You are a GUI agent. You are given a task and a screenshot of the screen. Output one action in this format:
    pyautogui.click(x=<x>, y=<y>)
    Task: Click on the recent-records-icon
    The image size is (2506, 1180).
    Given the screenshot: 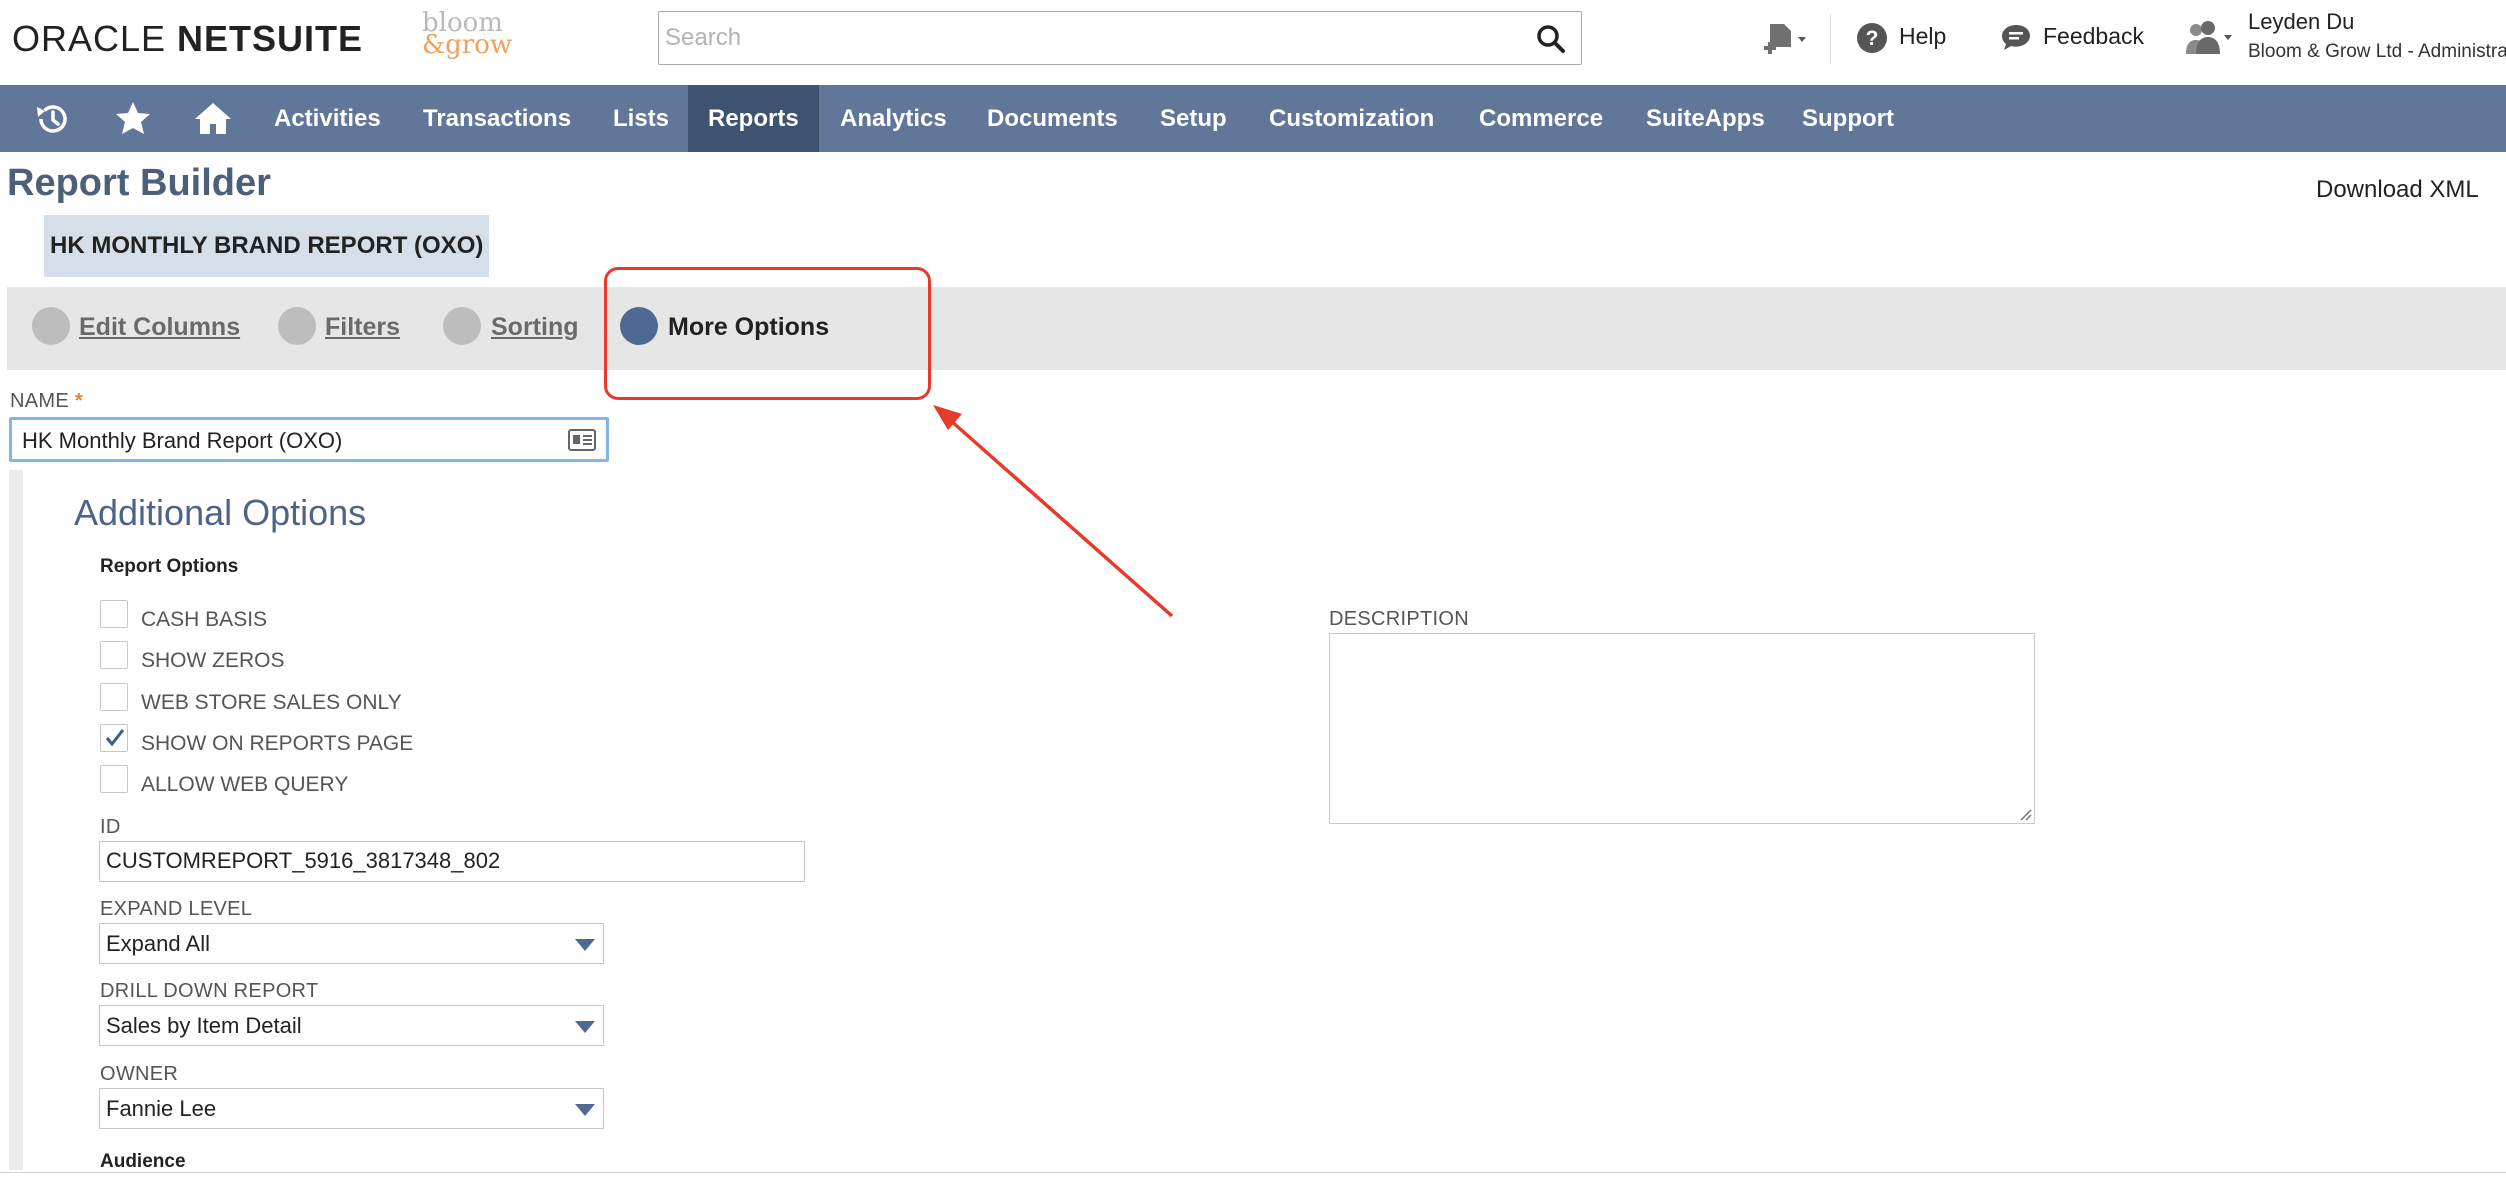 What is the action you would take?
    pyautogui.click(x=53, y=119)
    